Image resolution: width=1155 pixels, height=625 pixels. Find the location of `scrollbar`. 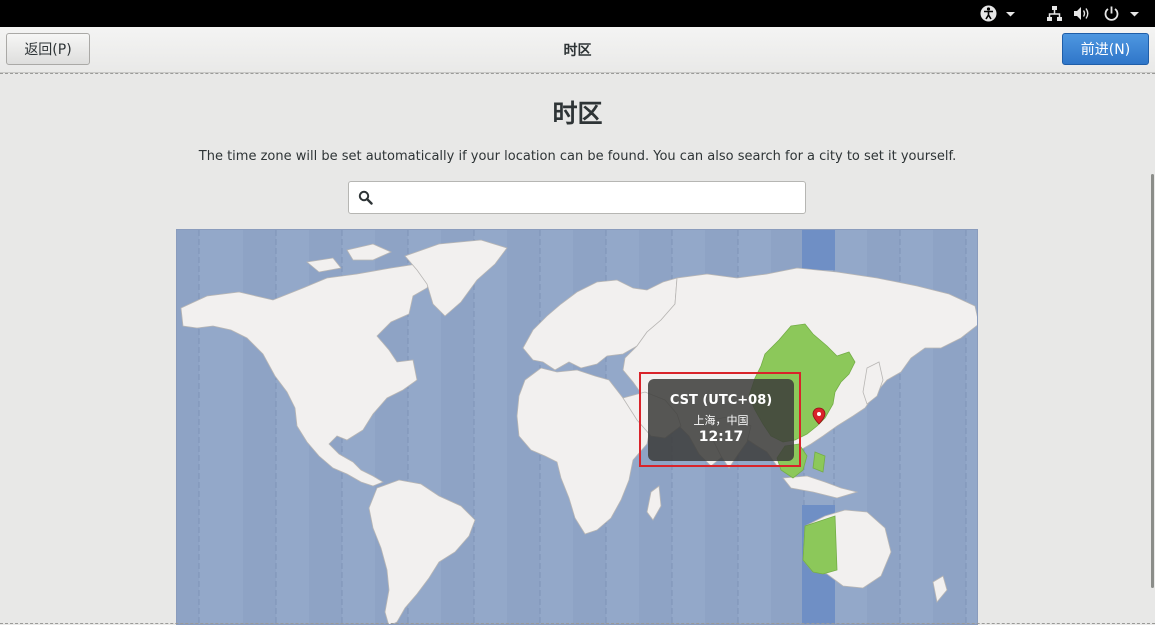

scrollbar is located at coordinates (1152, 381).